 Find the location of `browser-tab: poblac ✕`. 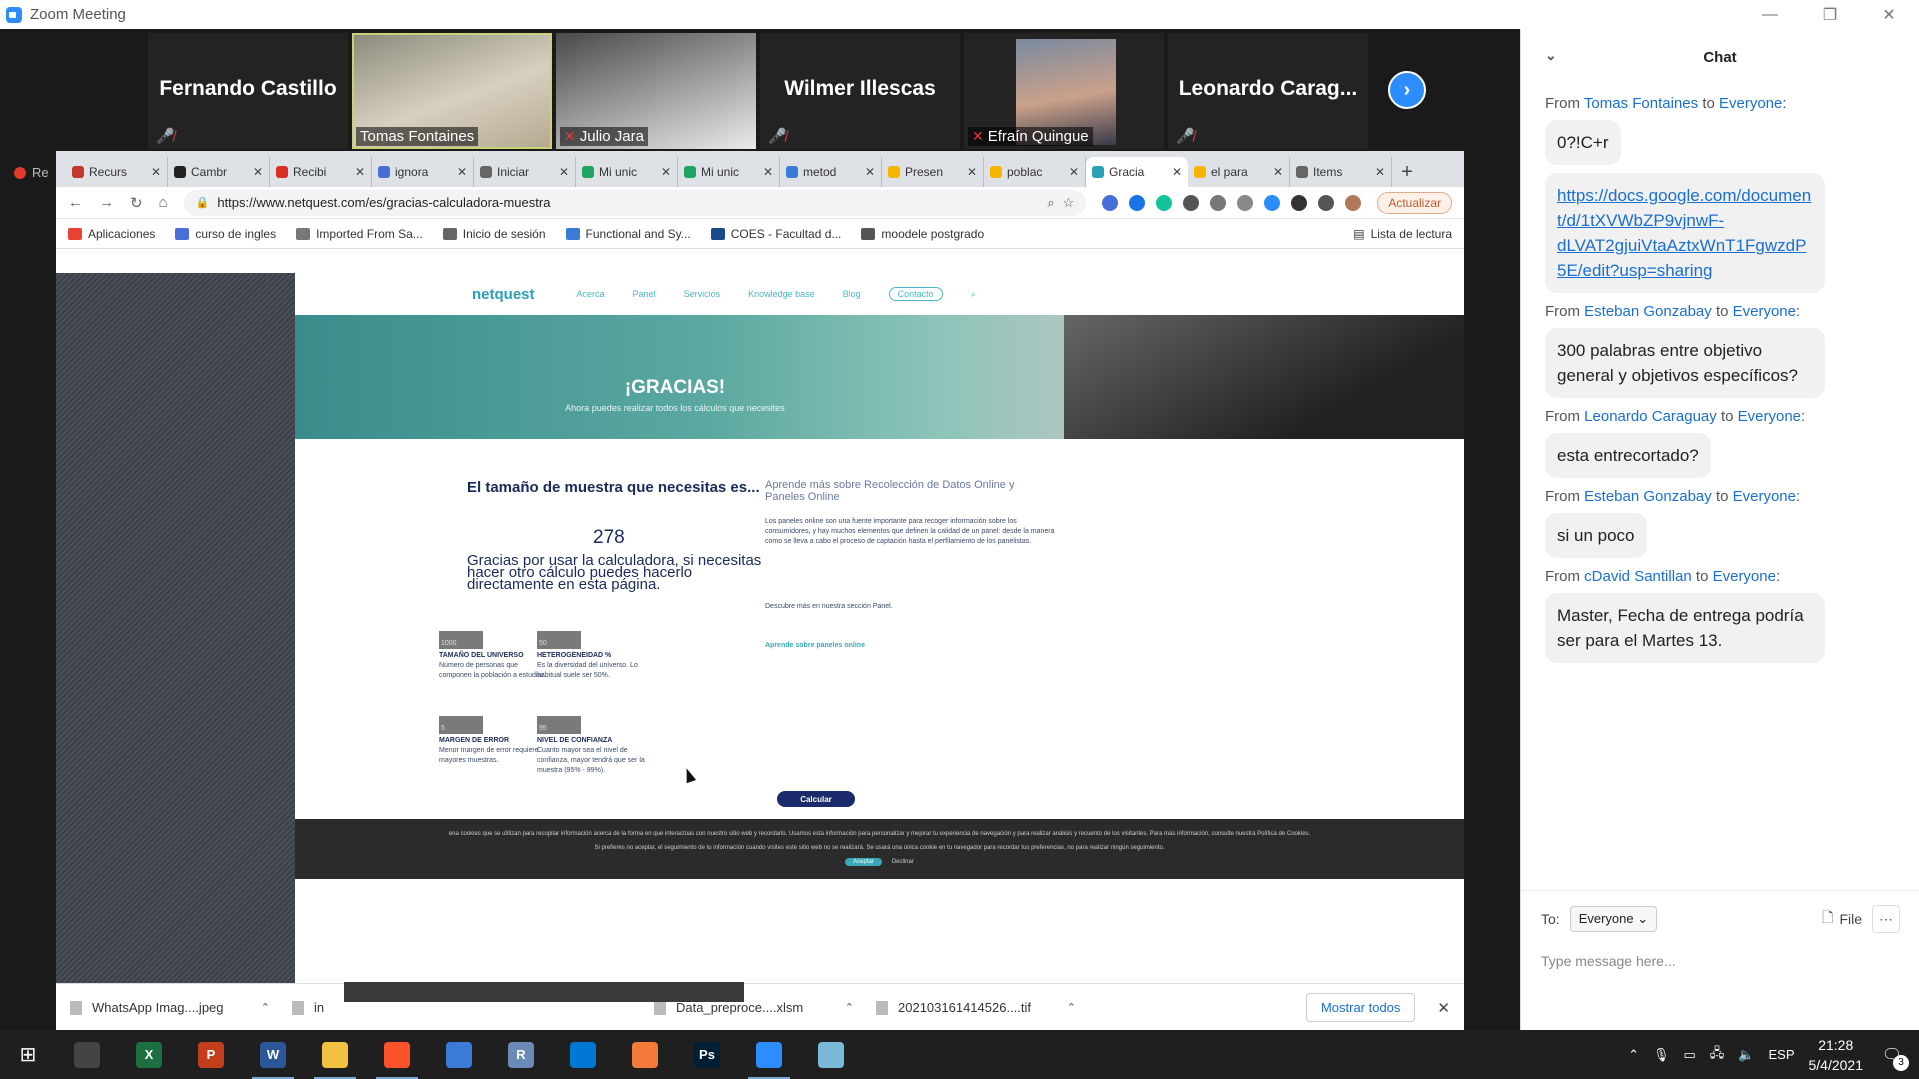

browser-tab: poblac ✕ is located at coordinates (1035, 172).